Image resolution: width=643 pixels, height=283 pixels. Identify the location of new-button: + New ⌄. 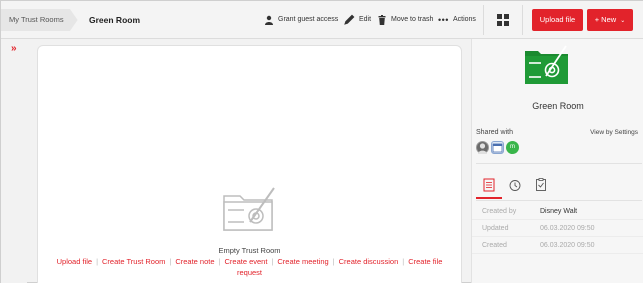
(610, 20).